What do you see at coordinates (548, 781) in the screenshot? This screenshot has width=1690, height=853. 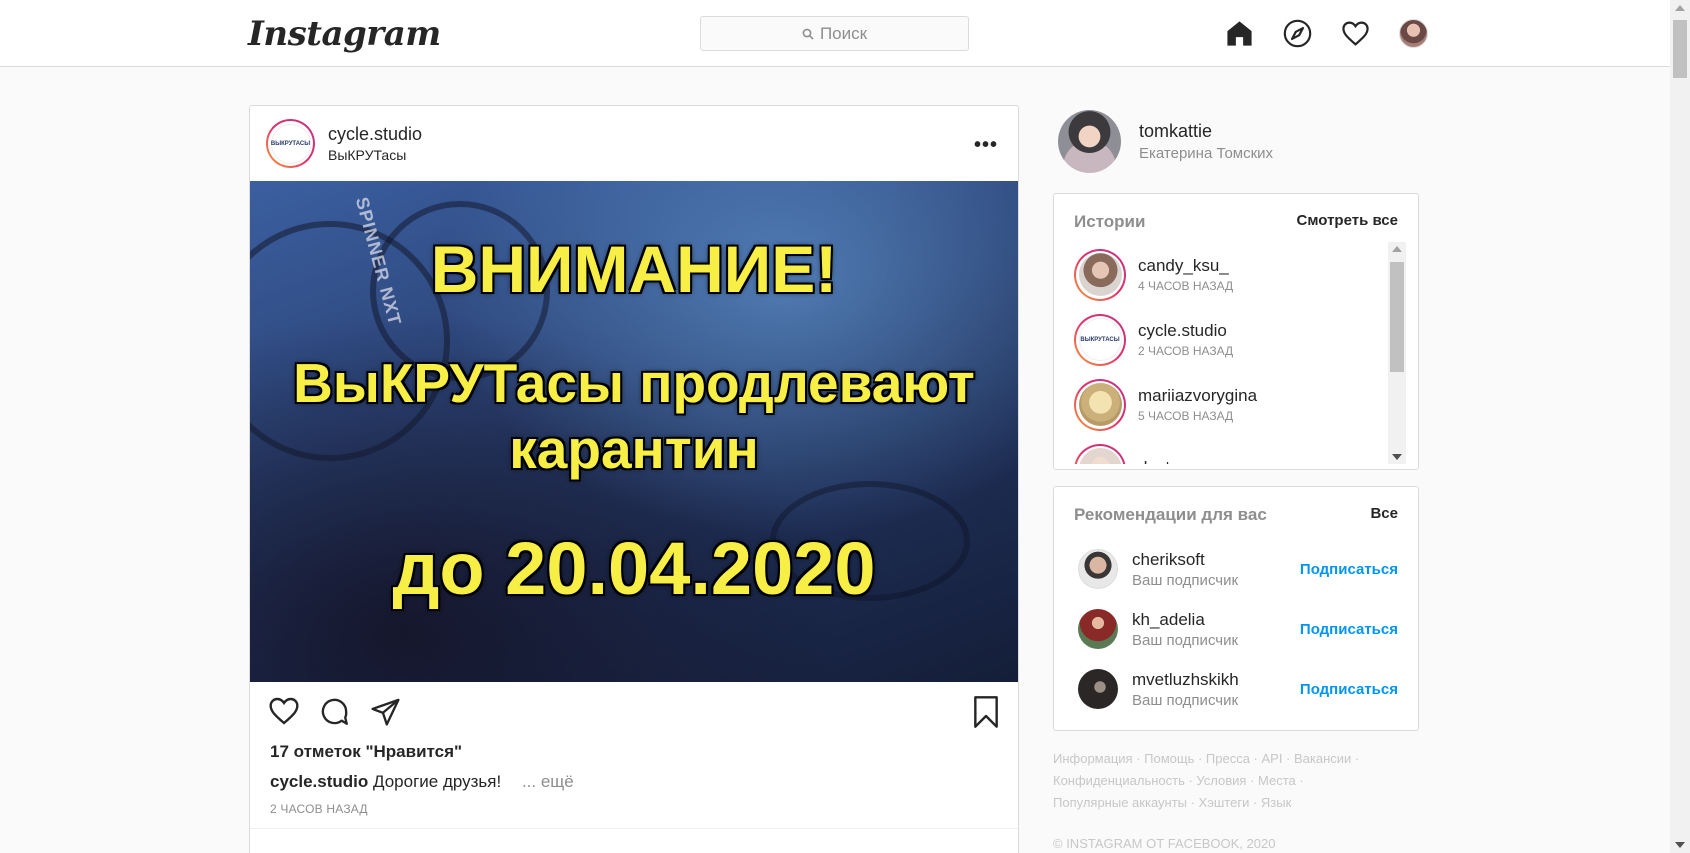 I see `caption-more-link: ... ещё` at bounding box center [548, 781].